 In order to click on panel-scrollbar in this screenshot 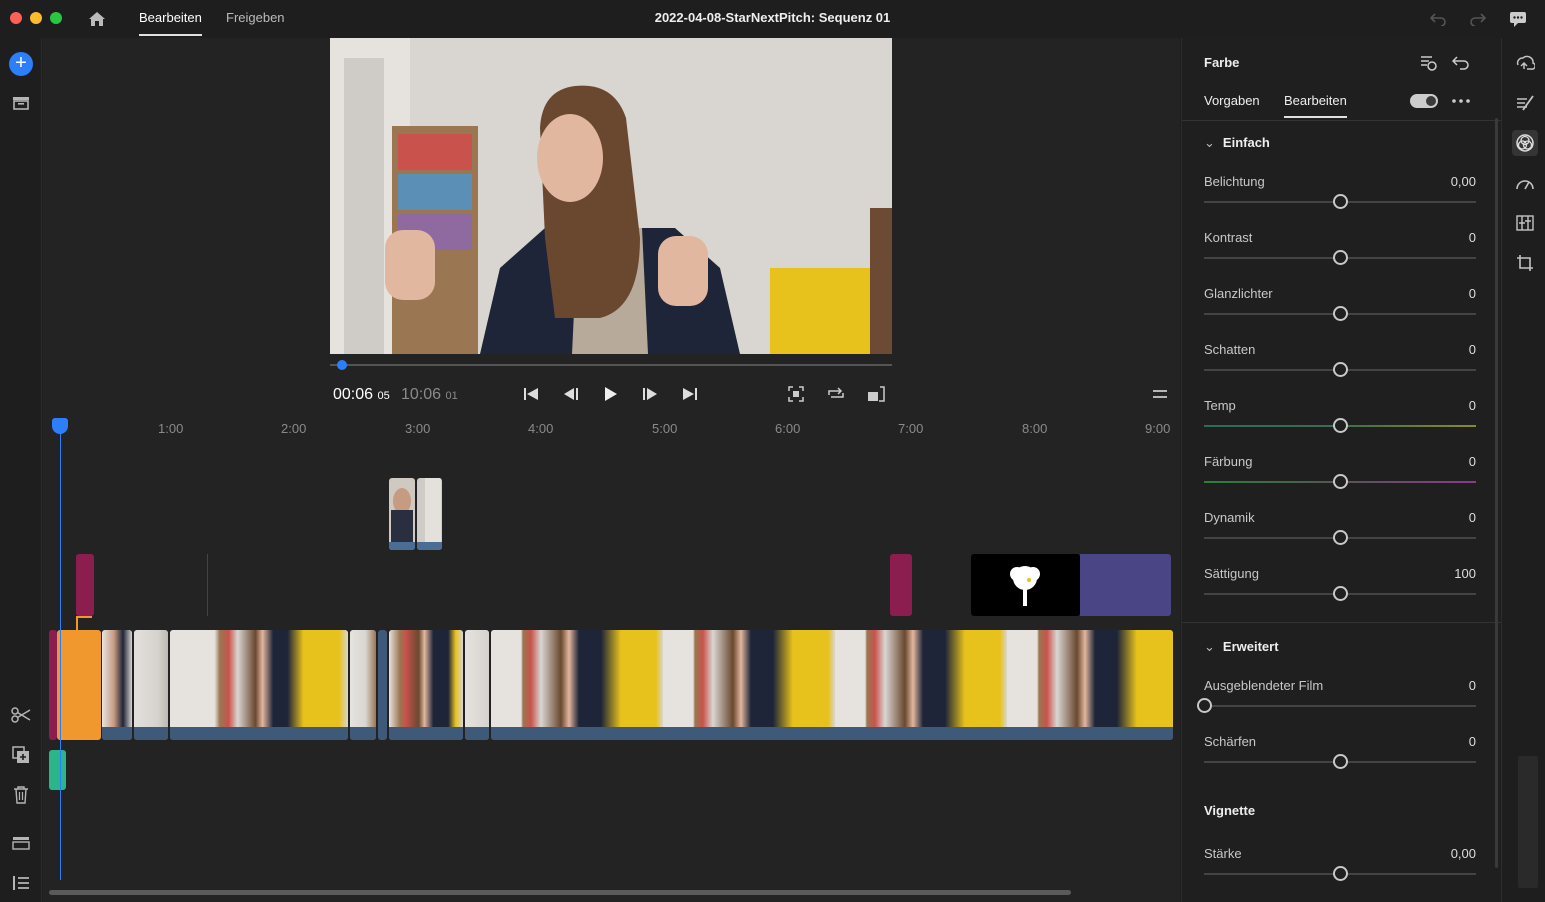, I will do `click(1496, 493)`.